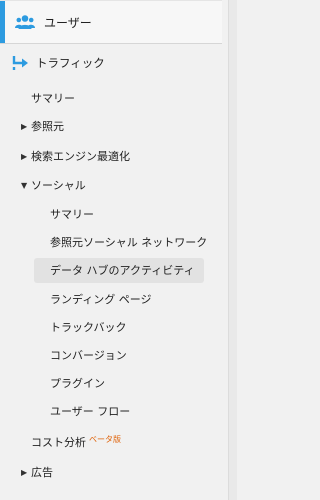 Image resolution: width=320 pixels, height=500 pixels. What do you see at coordinates (21, 63) in the screenshot?
I see `traffic-arrow-icon` at bounding box center [21, 63].